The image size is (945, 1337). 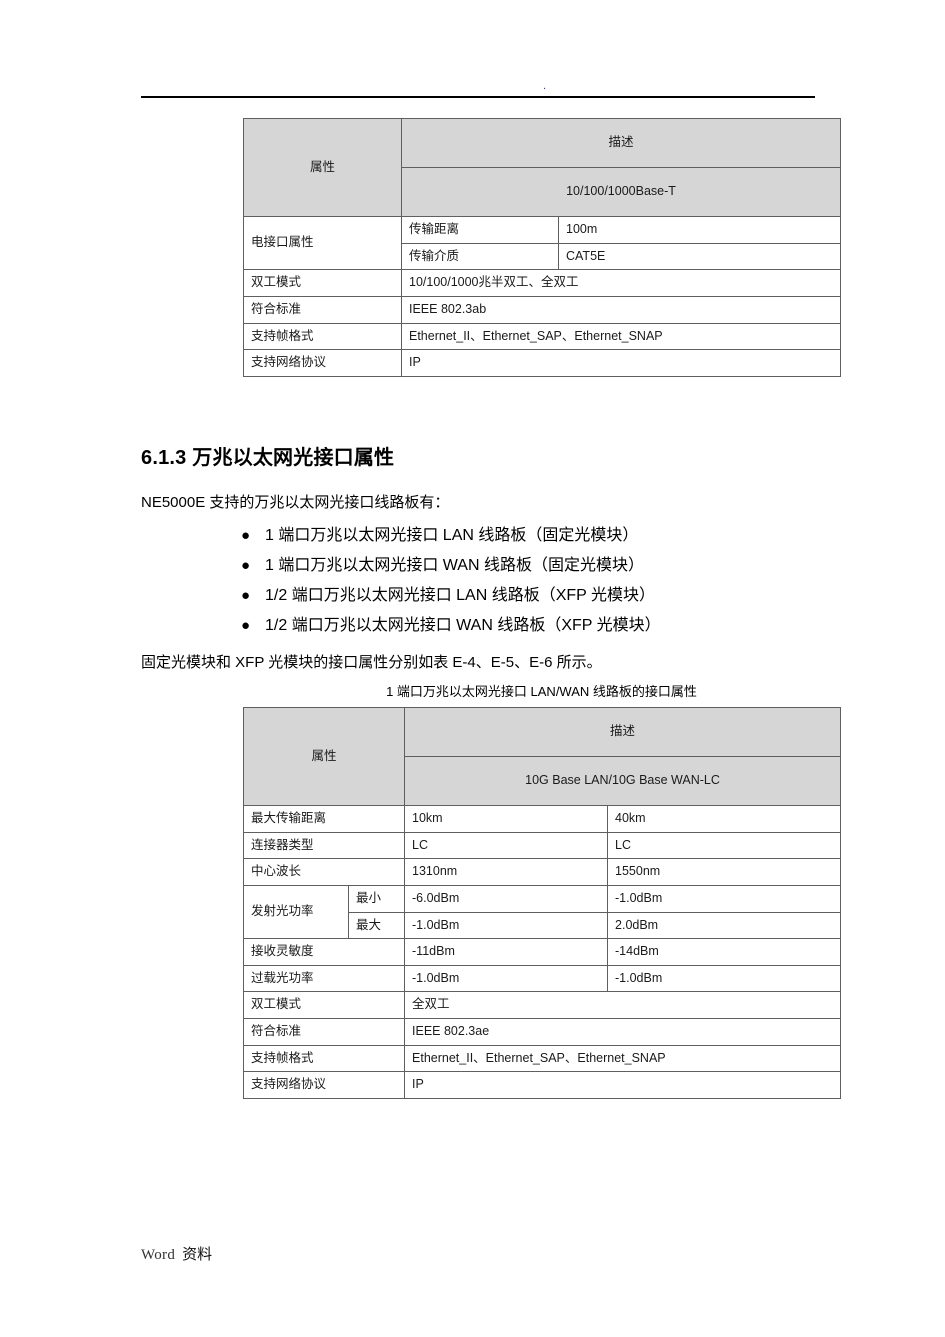 What do you see at coordinates (621, 283) in the screenshot?
I see `row-value: 10/100/1000兆半双工、全双工` at bounding box center [621, 283].